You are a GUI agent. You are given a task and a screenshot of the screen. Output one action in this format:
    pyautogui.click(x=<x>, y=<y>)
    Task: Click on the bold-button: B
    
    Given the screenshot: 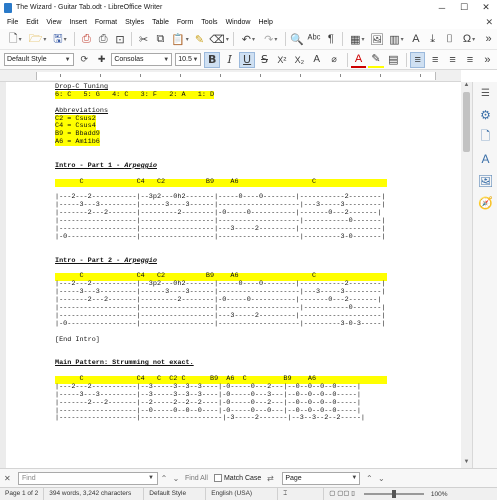 What is the action you would take?
    pyautogui.click(x=212, y=59)
    